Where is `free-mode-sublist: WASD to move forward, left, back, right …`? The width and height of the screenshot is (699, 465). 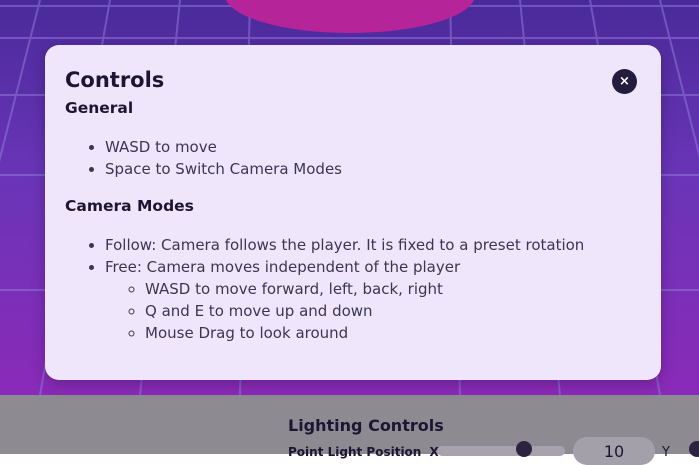 free-mode-sublist: WASD to move forward, left, back, right … is located at coordinates (344, 311).